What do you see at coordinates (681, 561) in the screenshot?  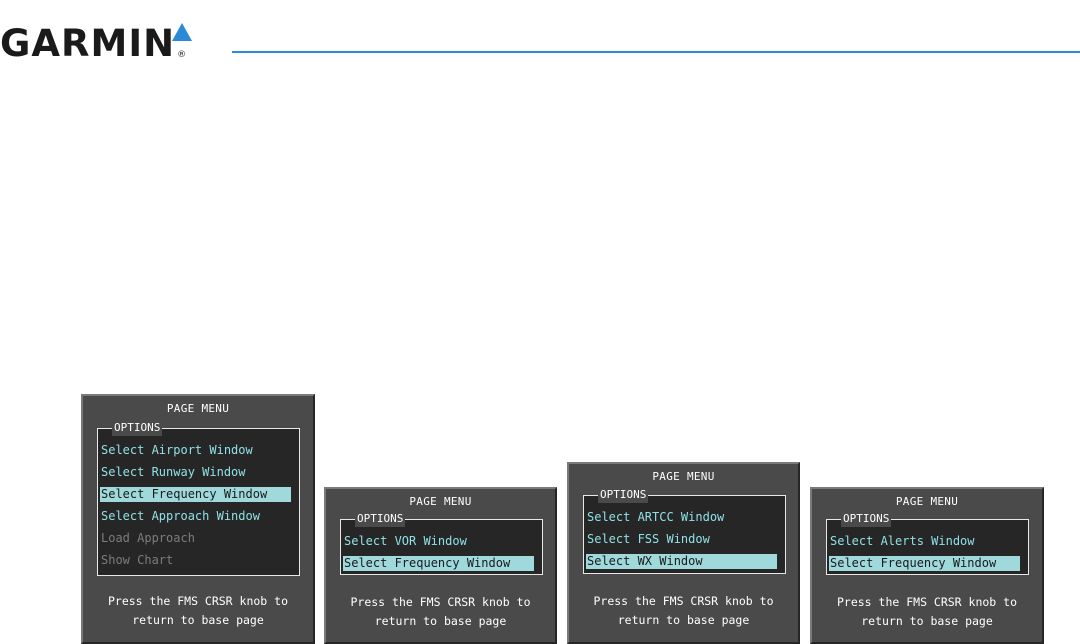 I see `menu-item-select-wx-window: Select WX Window` at bounding box center [681, 561].